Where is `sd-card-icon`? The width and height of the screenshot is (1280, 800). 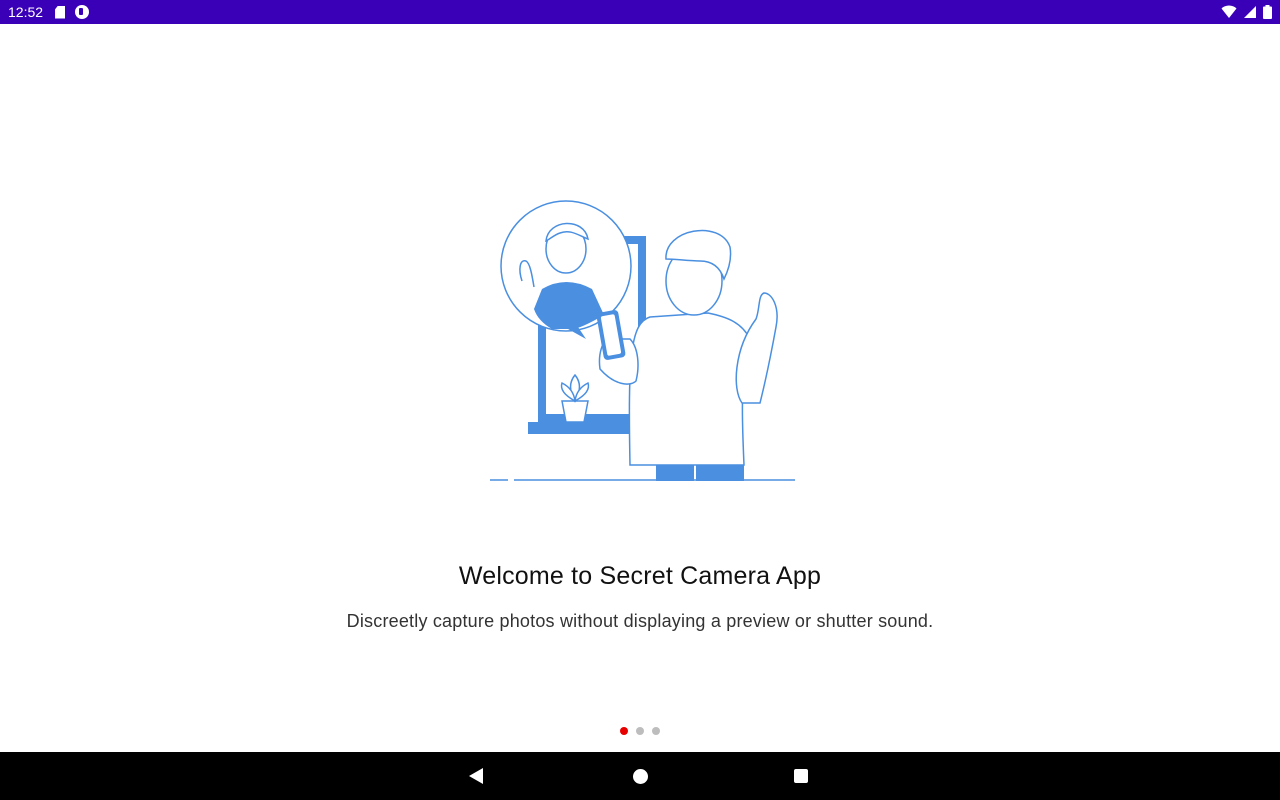
sd-card-icon is located at coordinates (60, 12).